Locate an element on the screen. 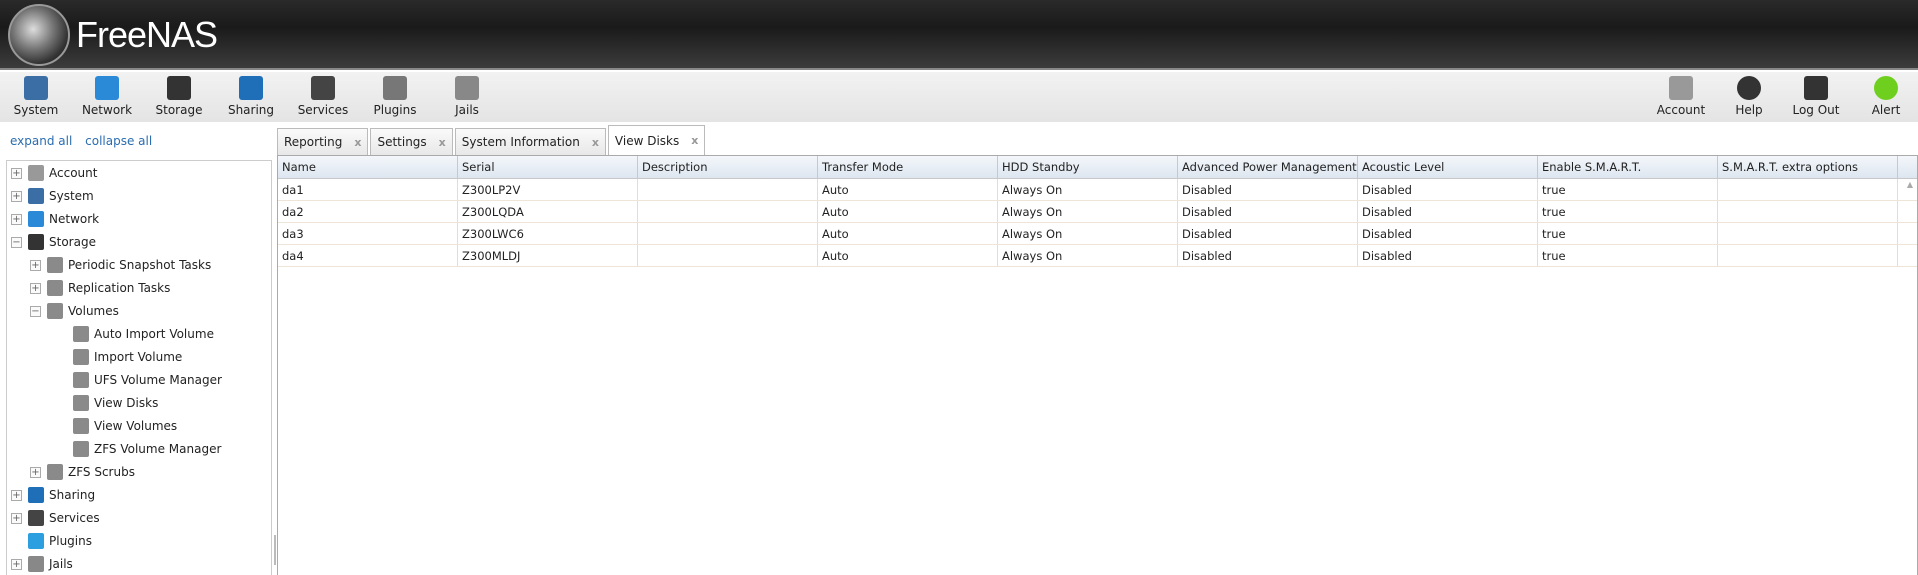 Image resolution: width=1918 pixels, height=575 pixels. tree-item-label: ZFS Volume Manager is located at coordinates (158, 449).